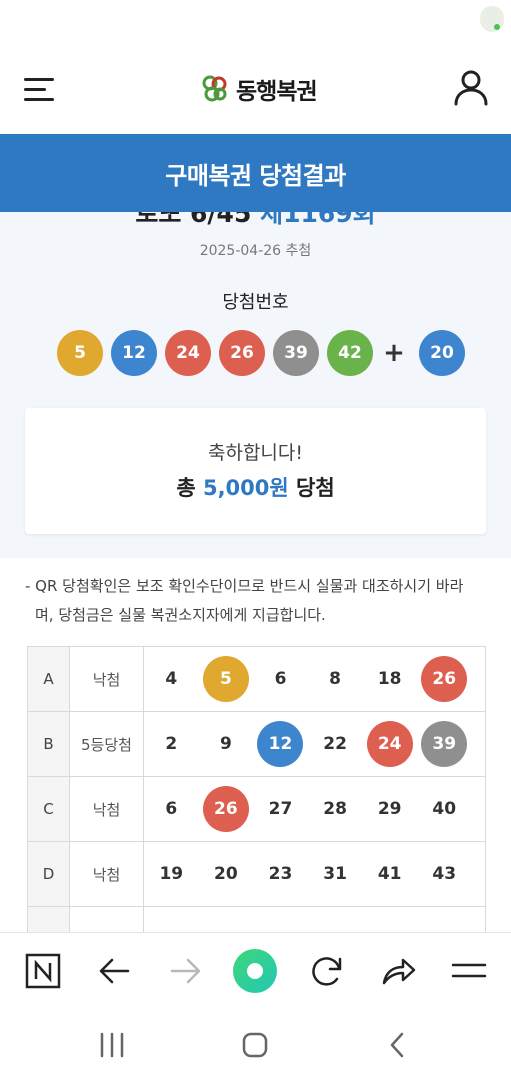  Describe the element at coordinates (171, 874) in the screenshot. I see `ticket-number: 19` at that location.